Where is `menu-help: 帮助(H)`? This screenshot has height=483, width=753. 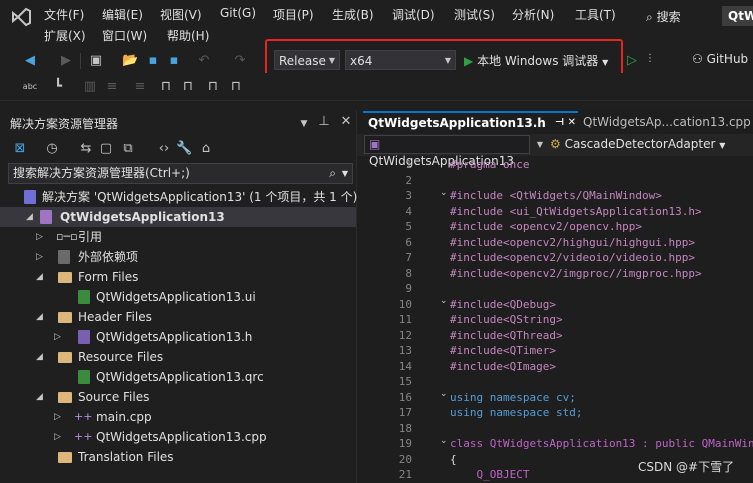 menu-help: 帮助(H) is located at coordinates (188, 35).